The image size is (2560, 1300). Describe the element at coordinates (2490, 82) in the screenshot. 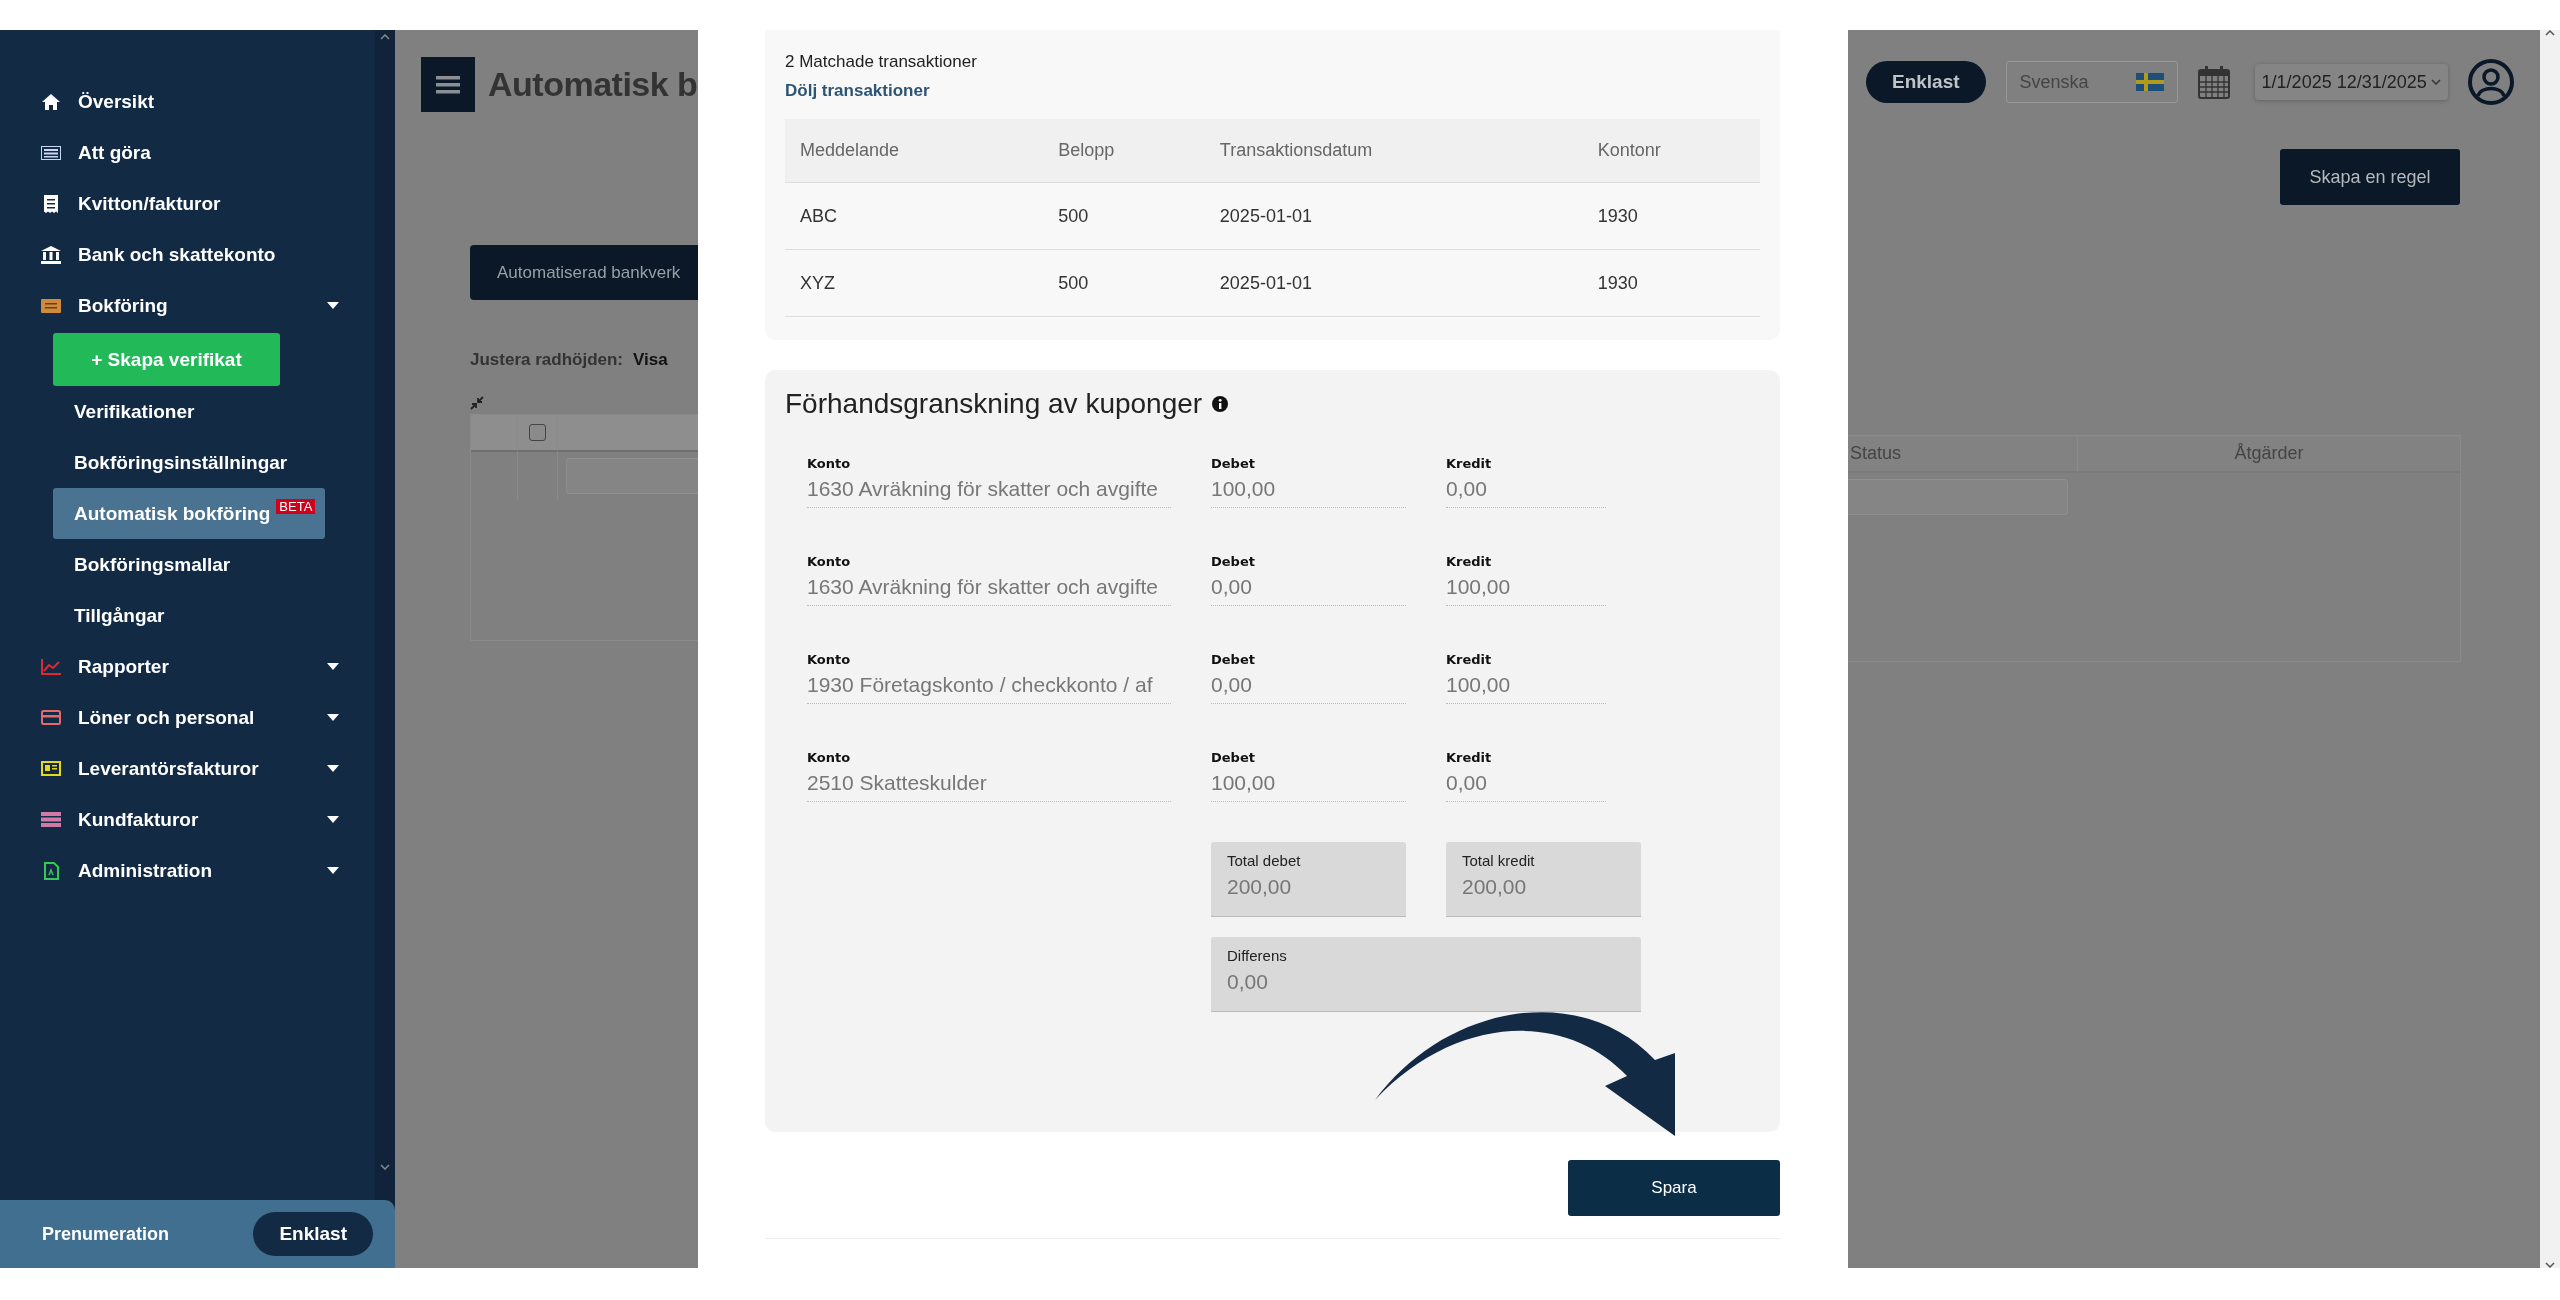

I see `user-avatar-icon` at that location.